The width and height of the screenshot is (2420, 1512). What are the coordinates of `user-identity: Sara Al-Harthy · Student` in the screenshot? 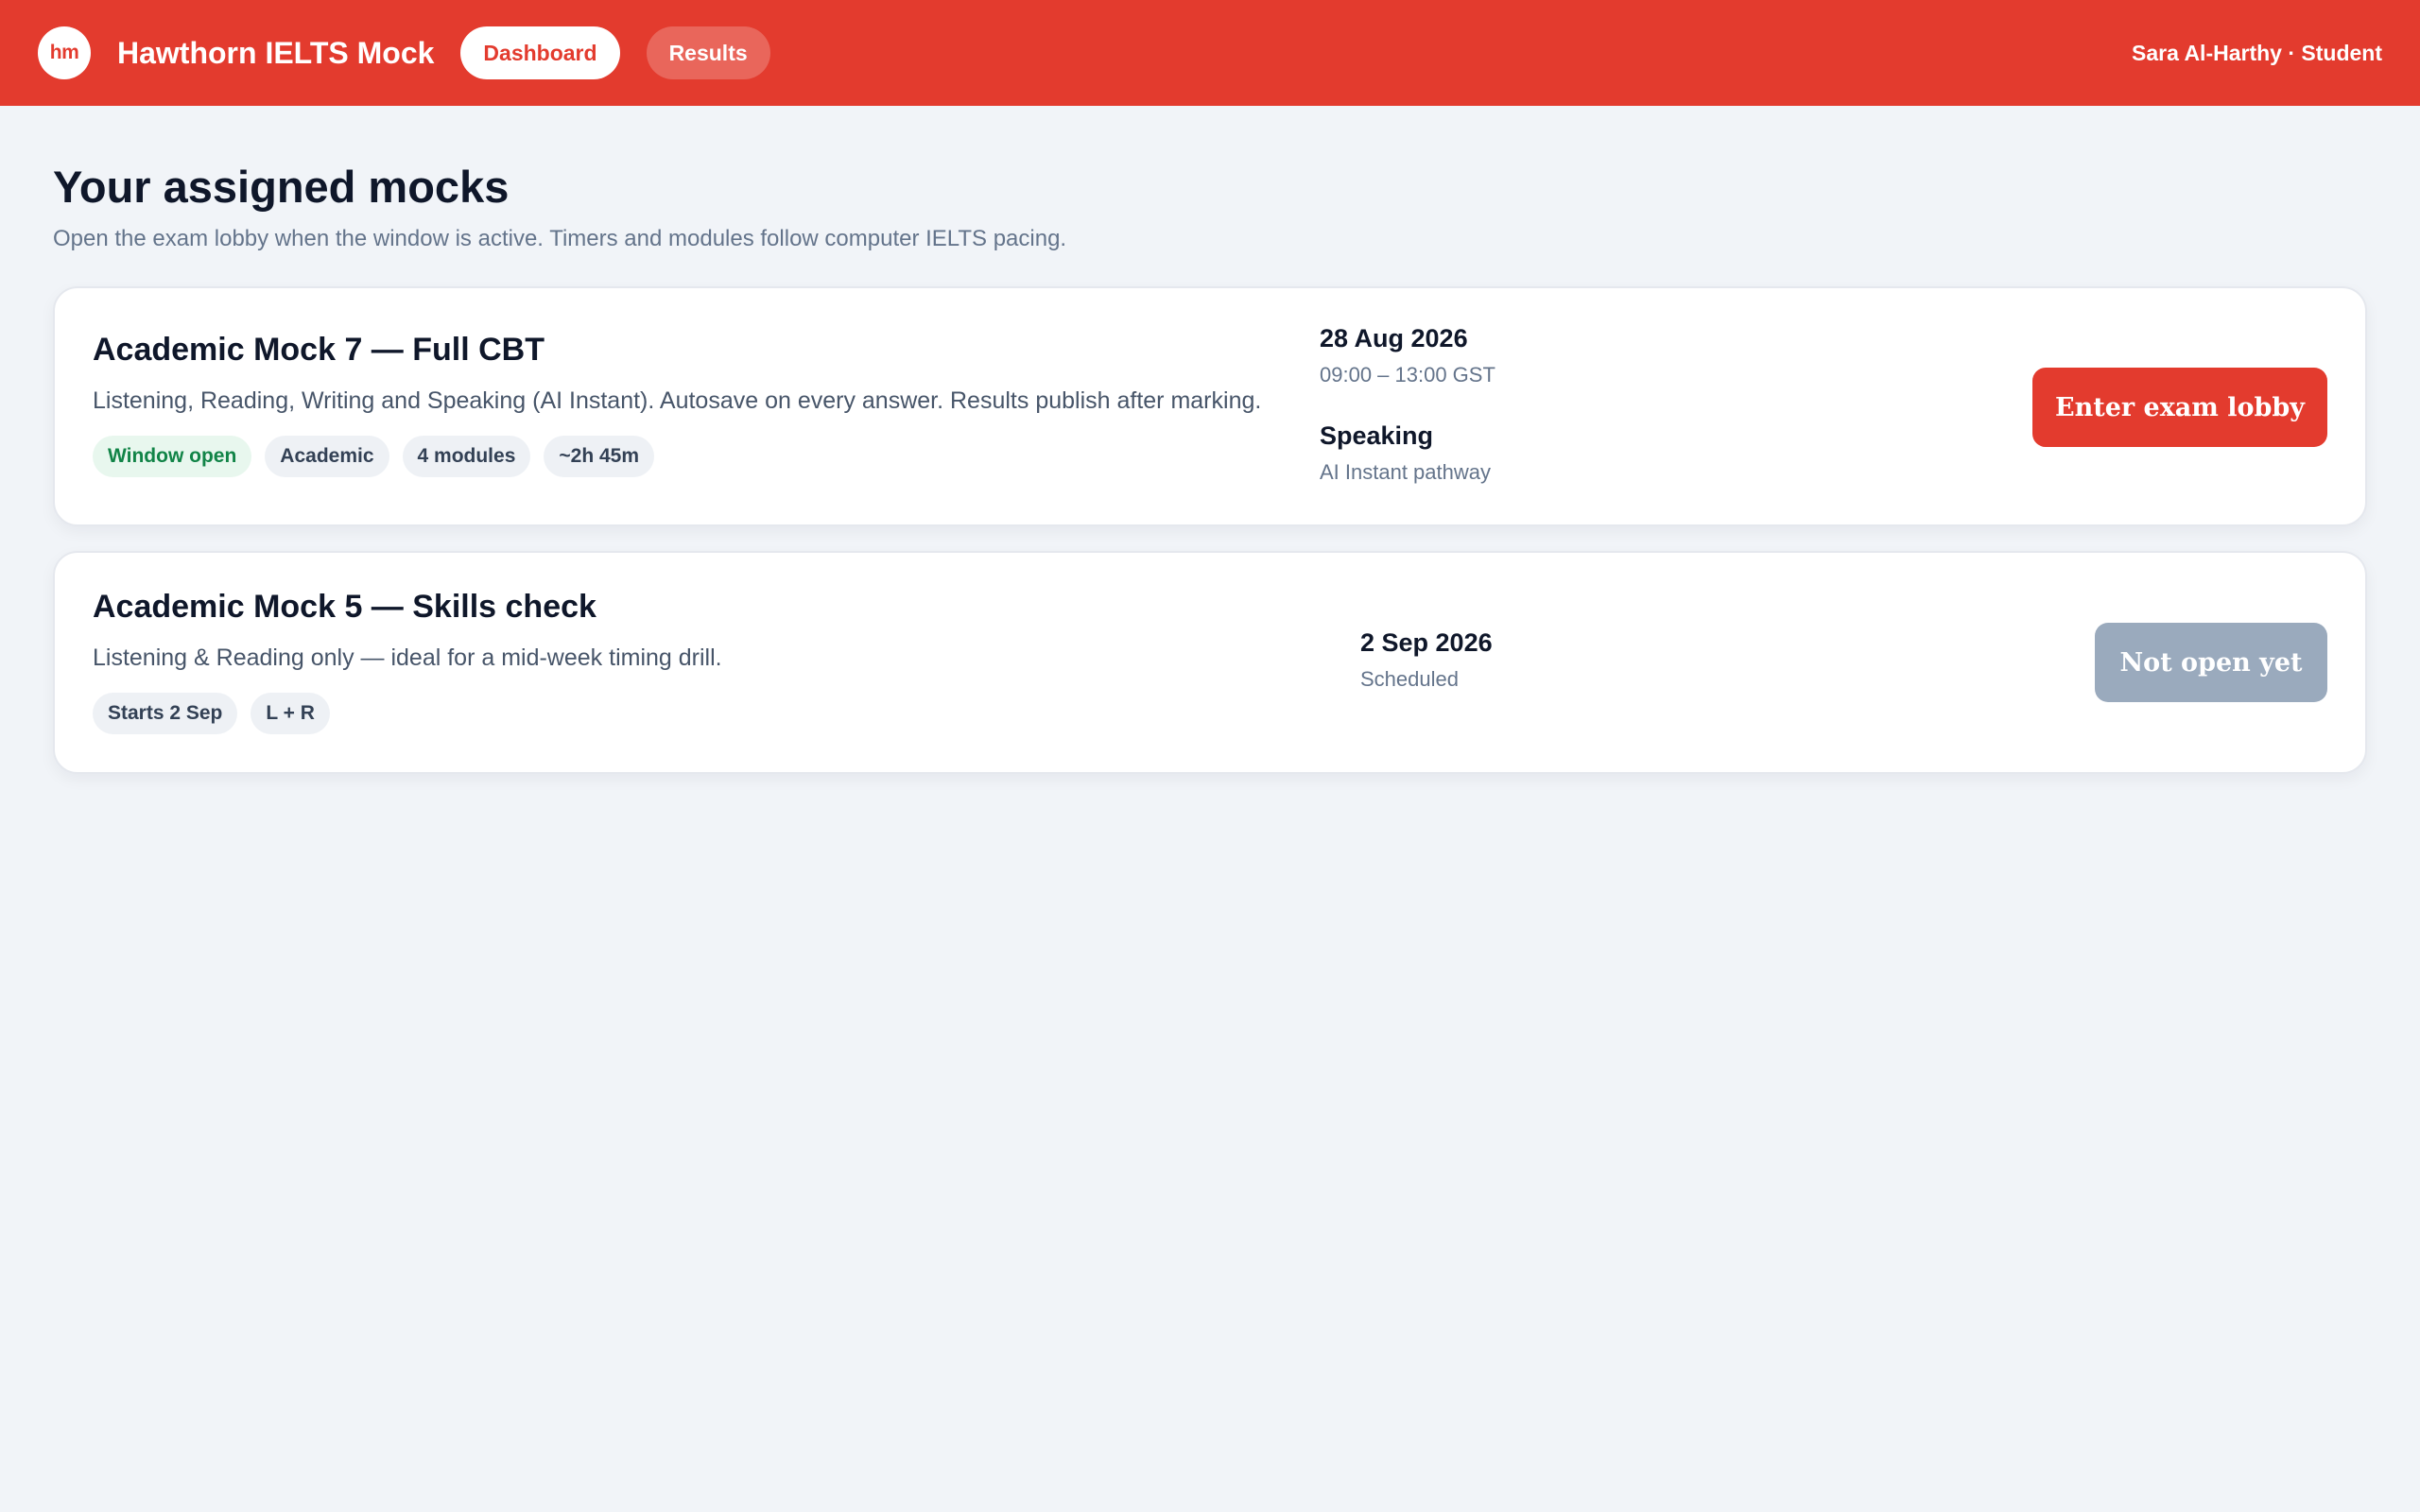 It's located at (2257, 53).